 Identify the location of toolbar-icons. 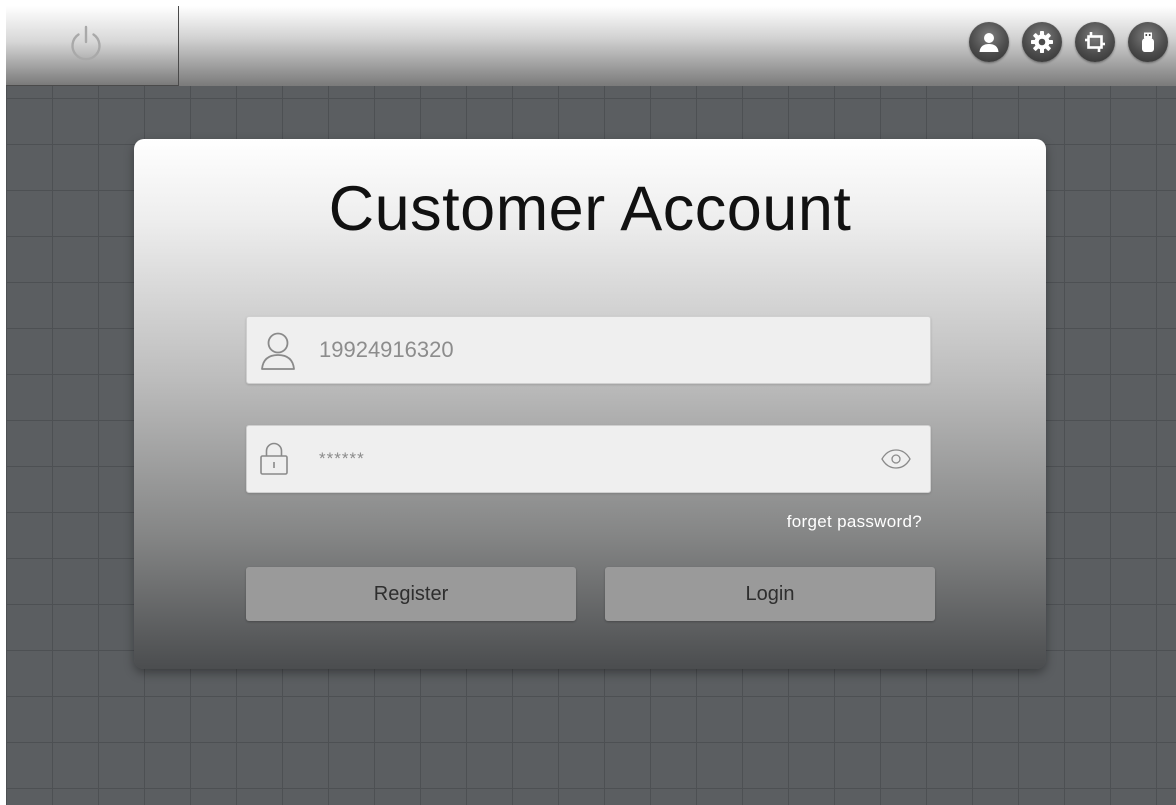
(1068, 42).